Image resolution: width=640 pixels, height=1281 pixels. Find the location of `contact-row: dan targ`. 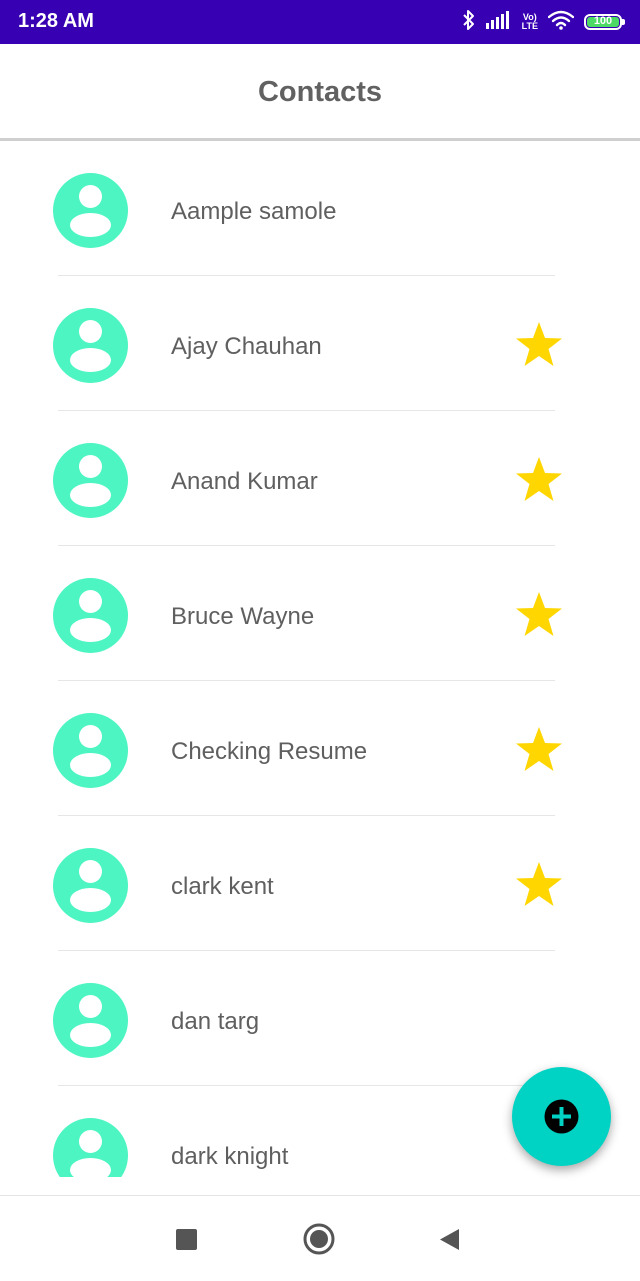

contact-row: dan targ is located at coordinates (320, 1018).